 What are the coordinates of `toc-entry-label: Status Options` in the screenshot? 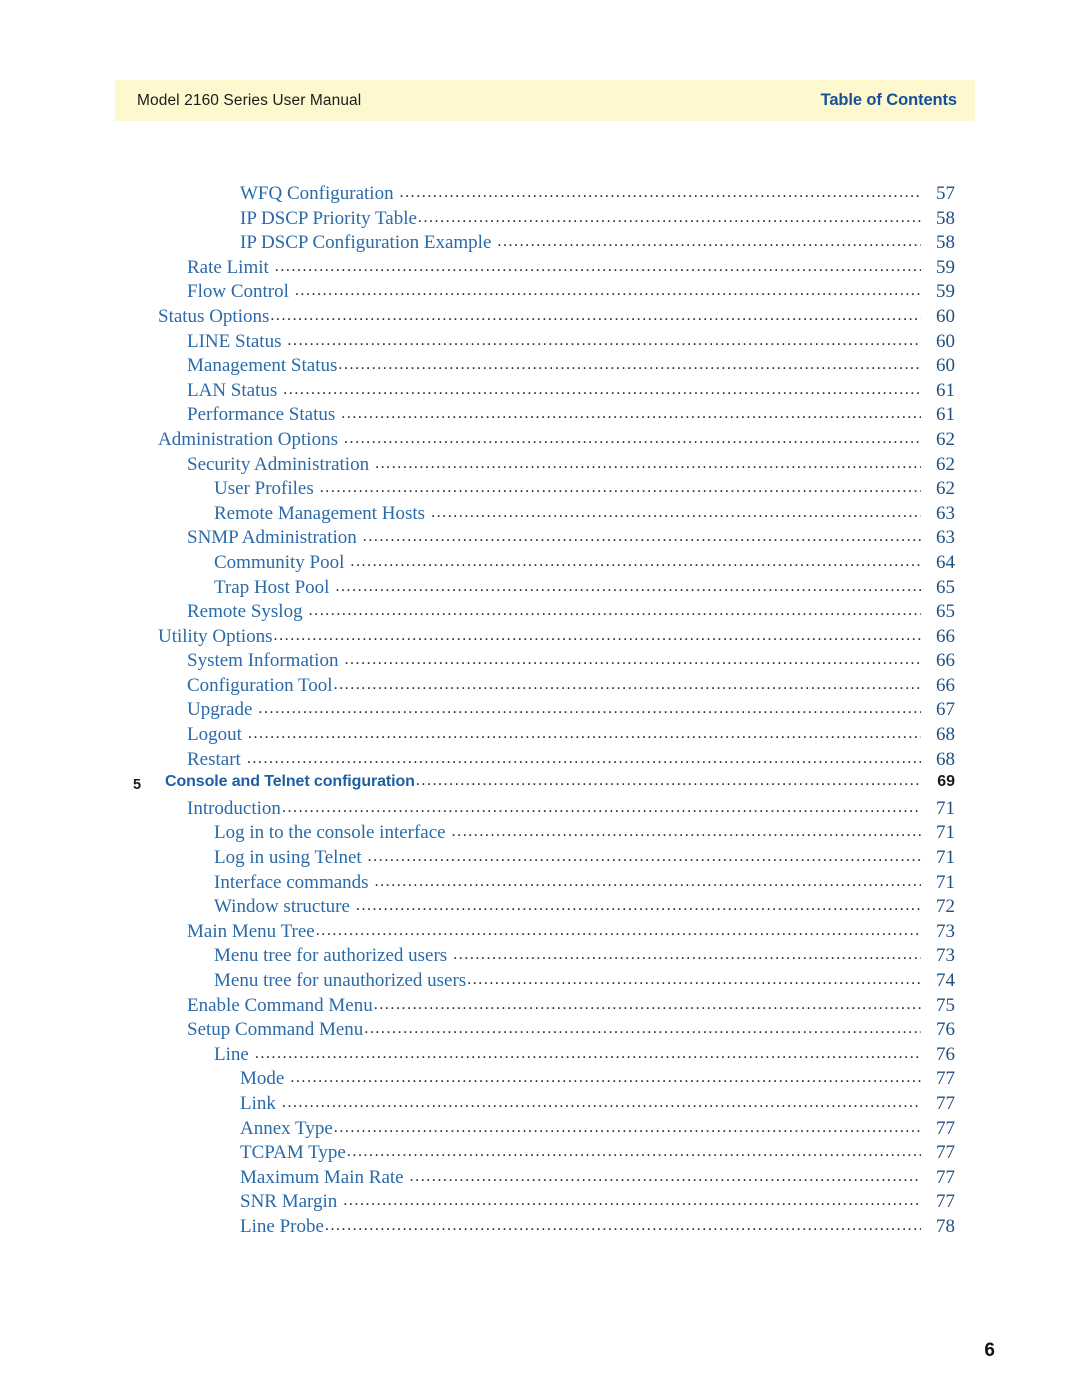 It's located at (214, 316).